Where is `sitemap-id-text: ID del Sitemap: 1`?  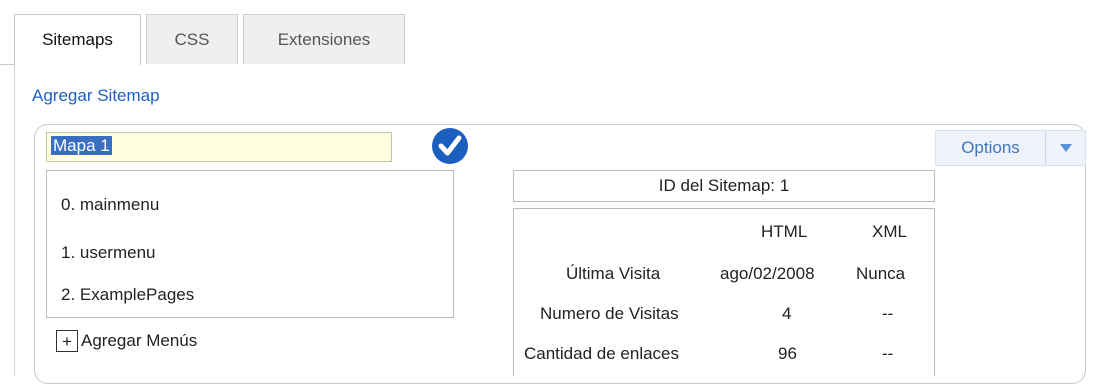
sitemap-id-text: ID del Sitemap: 1 is located at coordinates (724, 185).